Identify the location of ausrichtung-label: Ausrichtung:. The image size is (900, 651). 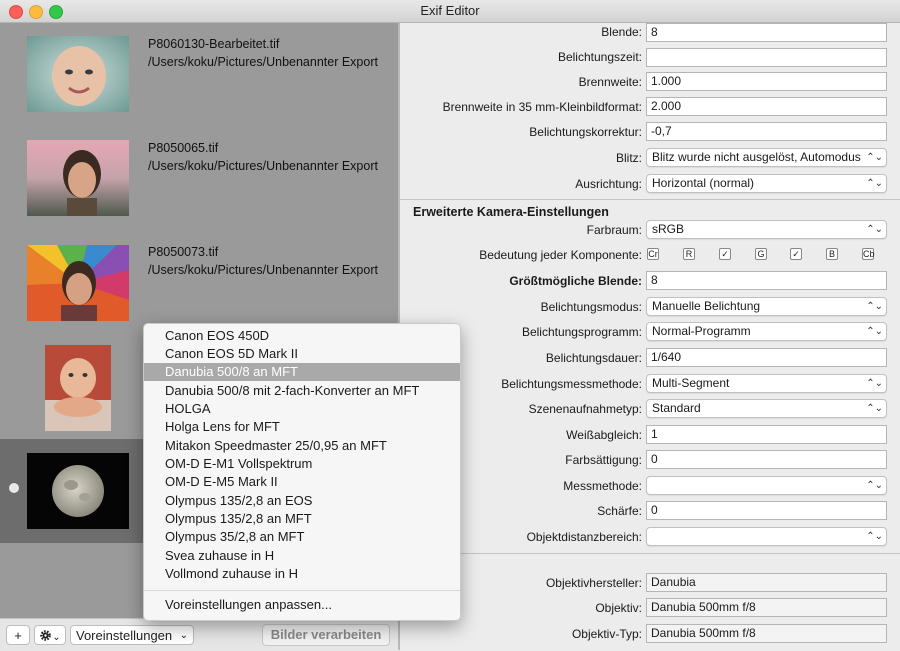
(608, 184).